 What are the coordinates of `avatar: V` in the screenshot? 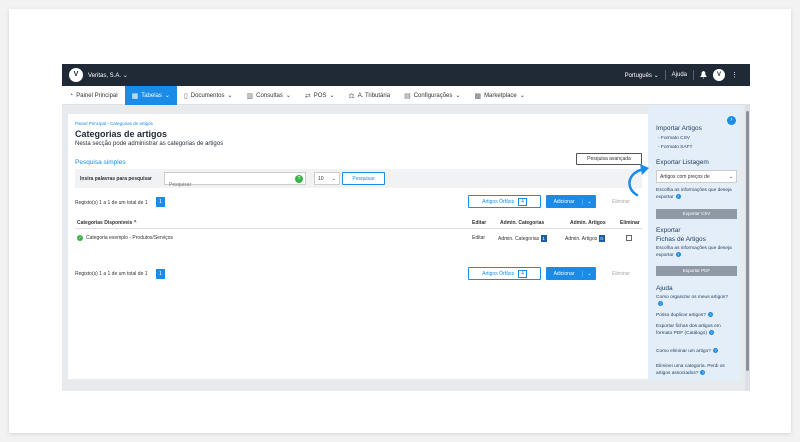 It's located at (719, 75).